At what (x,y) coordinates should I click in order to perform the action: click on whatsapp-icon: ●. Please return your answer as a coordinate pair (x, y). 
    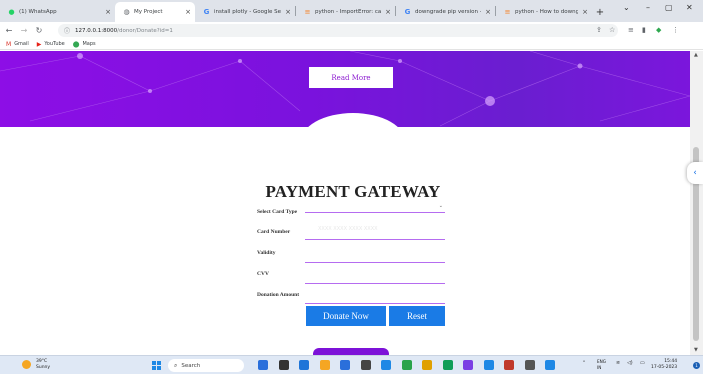
    Looking at the image, I should click on (11, 11).